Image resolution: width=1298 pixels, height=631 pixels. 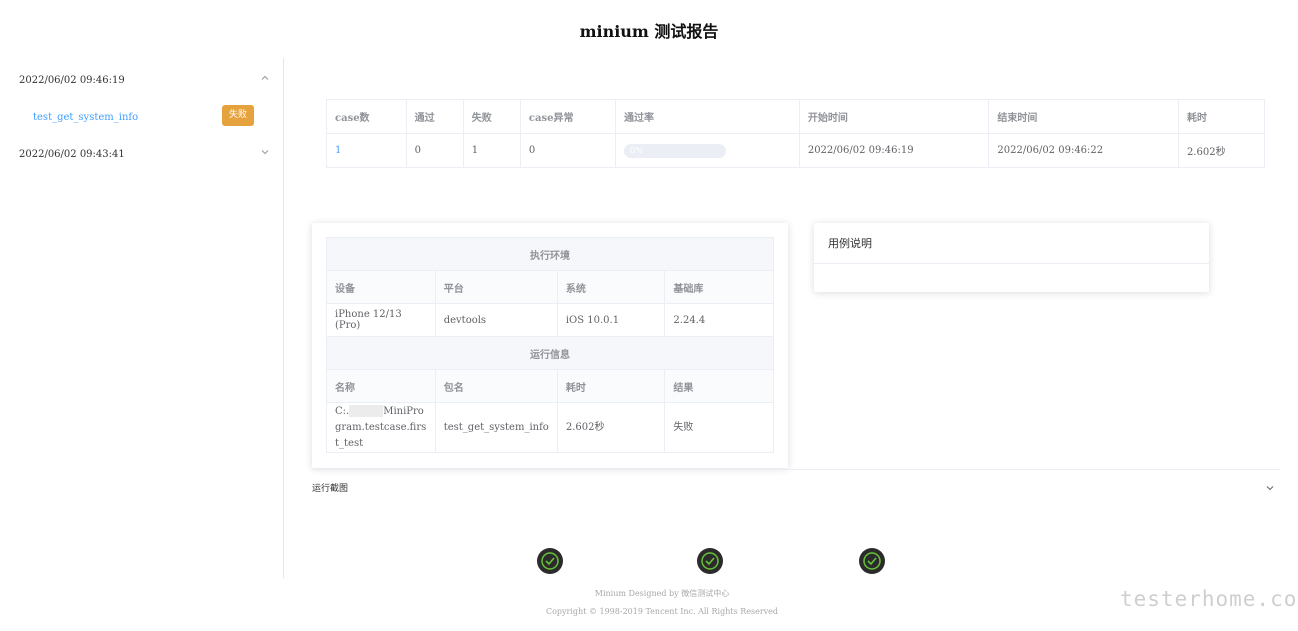 What do you see at coordinates (1221, 116) in the screenshot?
I see `col-header: 耗时` at bounding box center [1221, 116].